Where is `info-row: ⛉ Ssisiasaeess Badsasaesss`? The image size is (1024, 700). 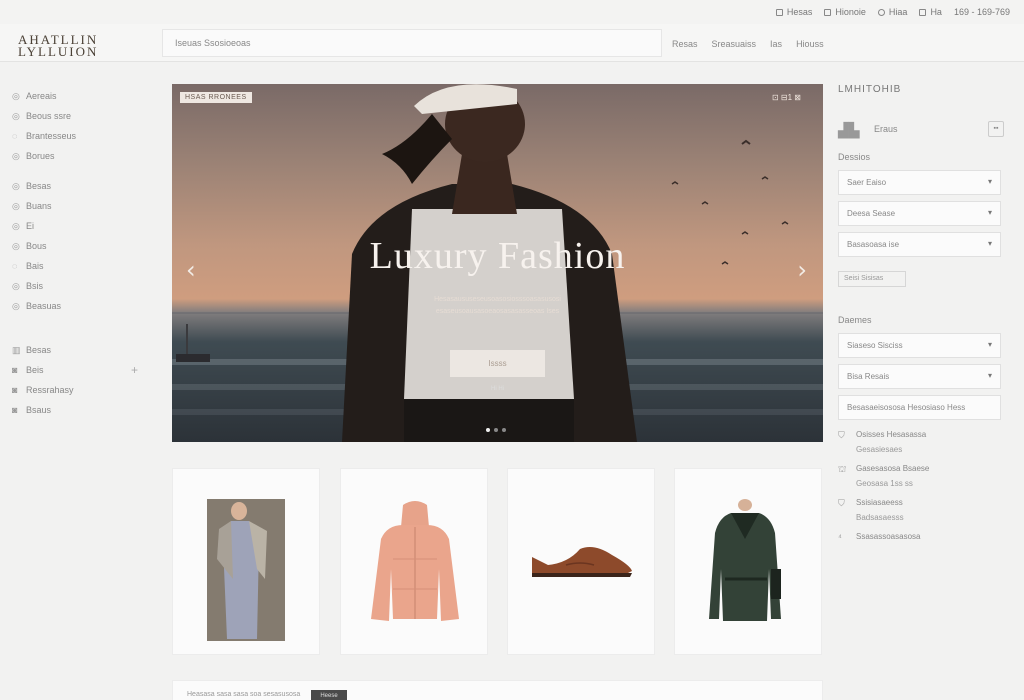 info-row: ⛉ Ssisiasaeess Badsasaesss is located at coordinates (923, 510).